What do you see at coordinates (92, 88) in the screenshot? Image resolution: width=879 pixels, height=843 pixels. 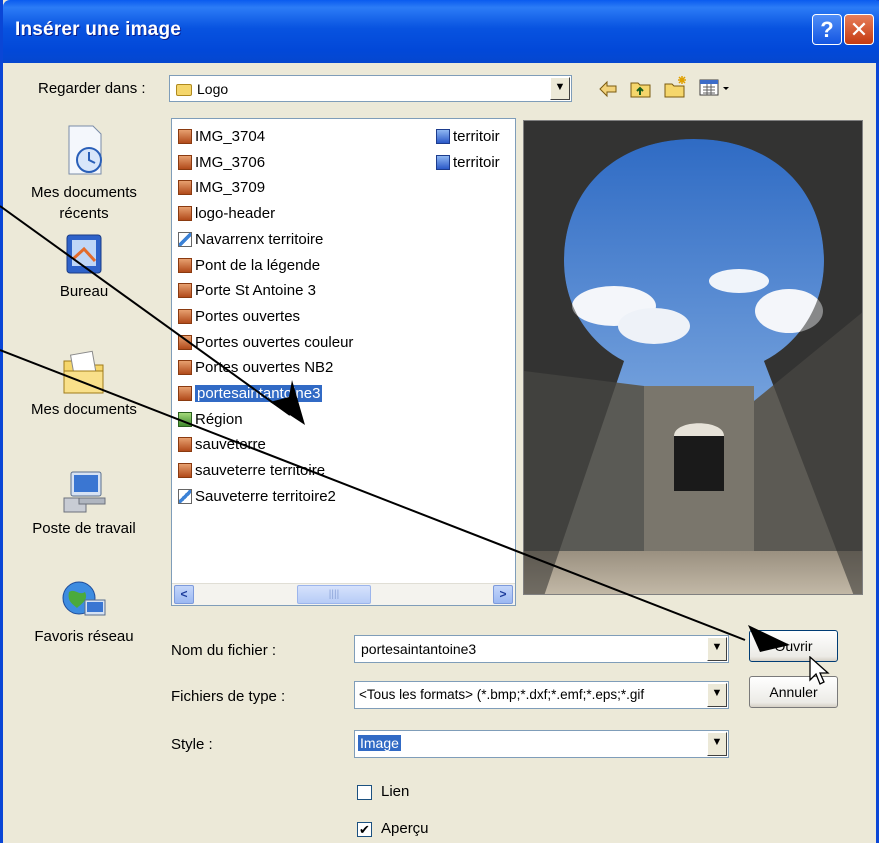 I see `lookin-label: Regarder dans :` at bounding box center [92, 88].